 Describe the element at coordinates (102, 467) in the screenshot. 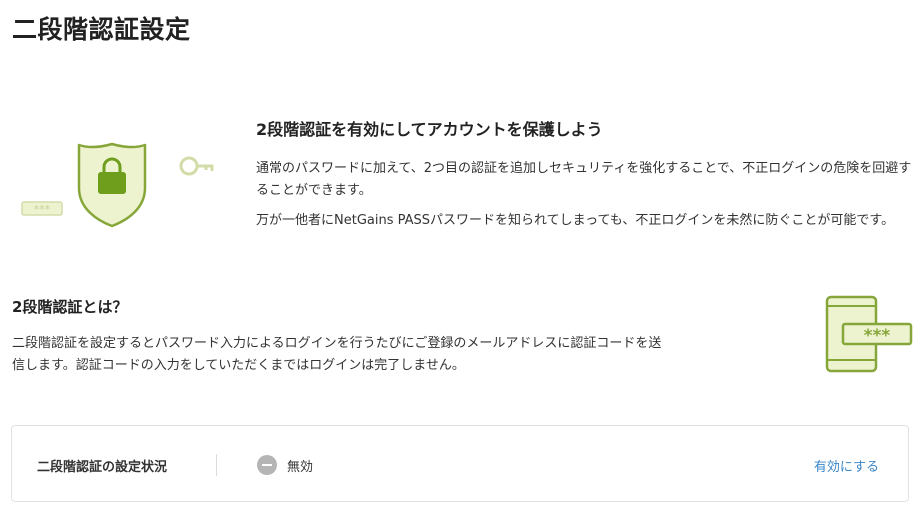

I see `status-label: 二段階認証の設定状況` at that location.